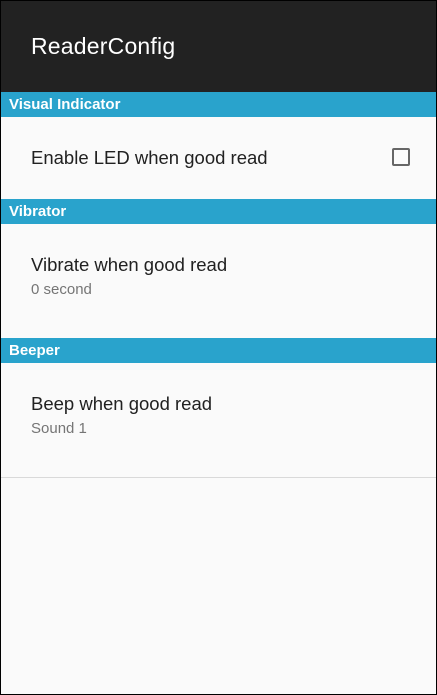 Image resolution: width=437 pixels, height=695 pixels. Describe the element at coordinates (218, 477) in the screenshot. I see `list-divider` at that location.